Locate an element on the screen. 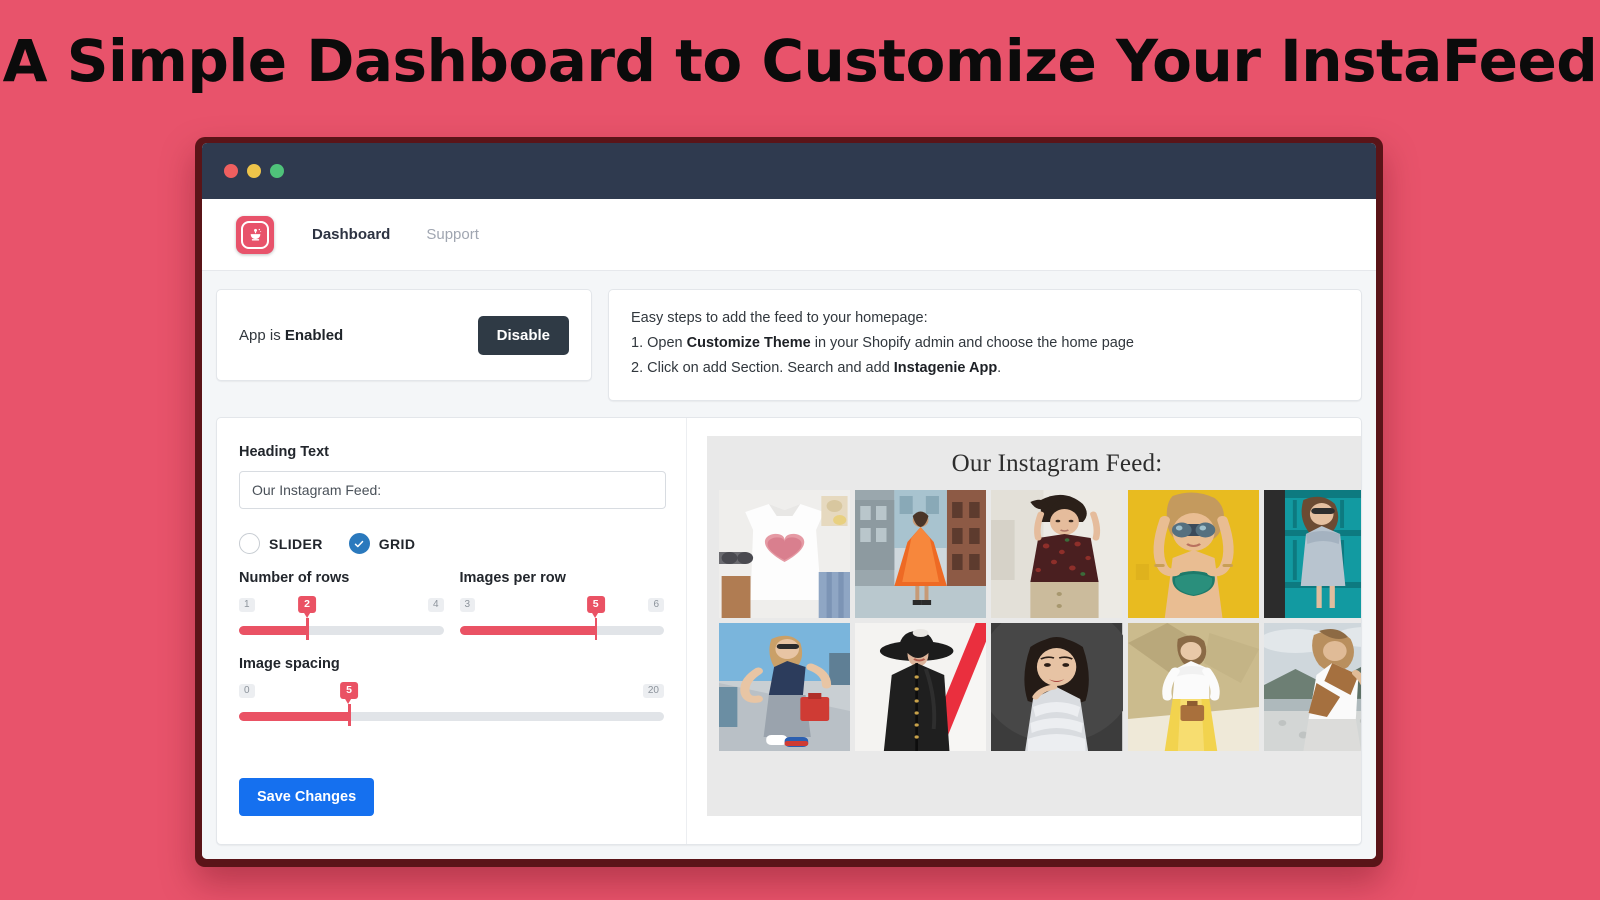 This screenshot has height=900, width=1600. window-titlebar is located at coordinates (789, 171).